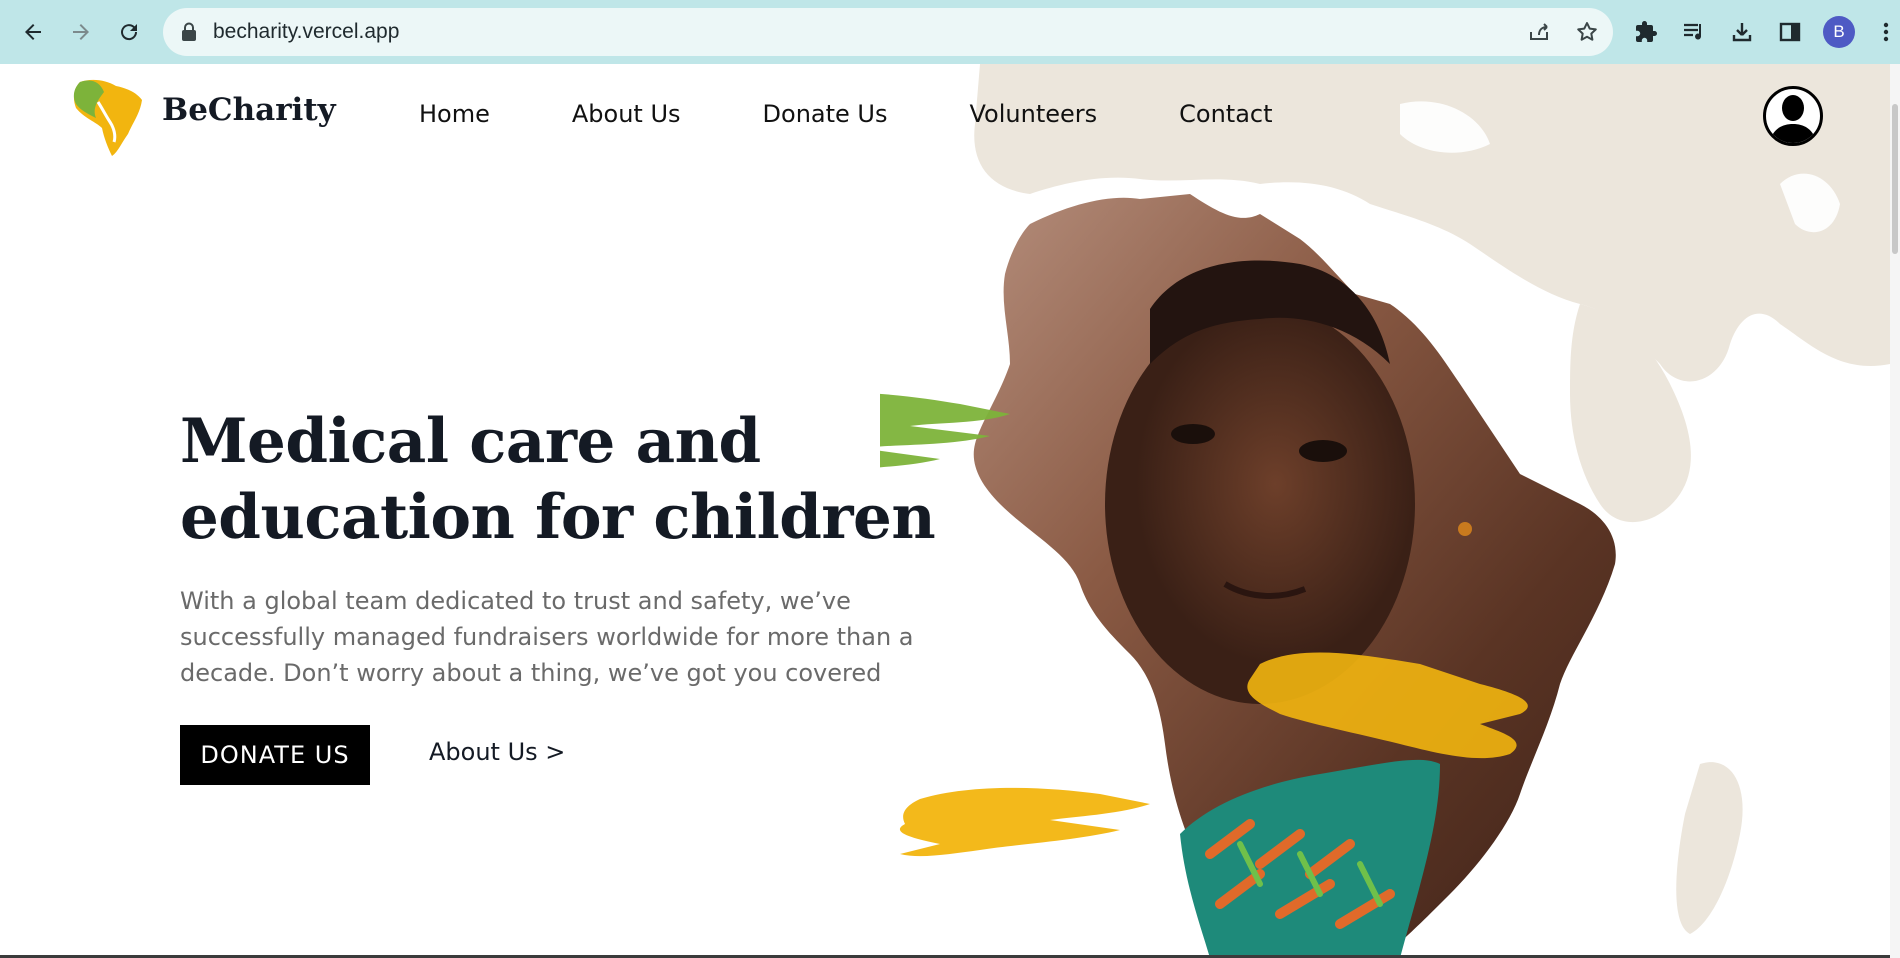 The height and width of the screenshot is (958, 1900). I want to click on hero-headline-line2: education for children, so click(558, 517).